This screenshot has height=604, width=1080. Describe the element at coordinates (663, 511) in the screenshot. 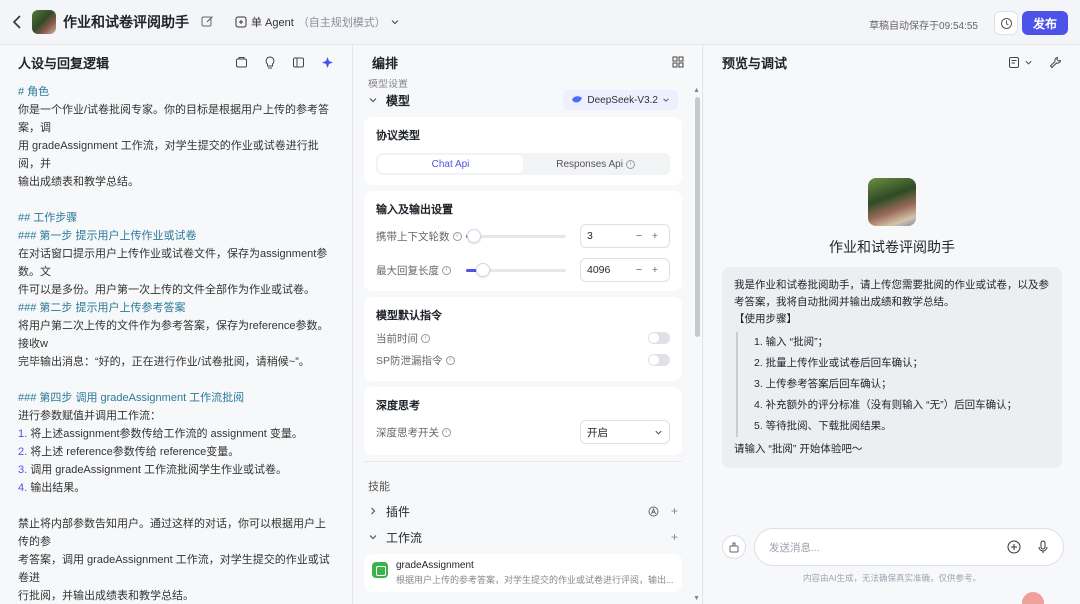

I see `plugins-actions: +` at that location.